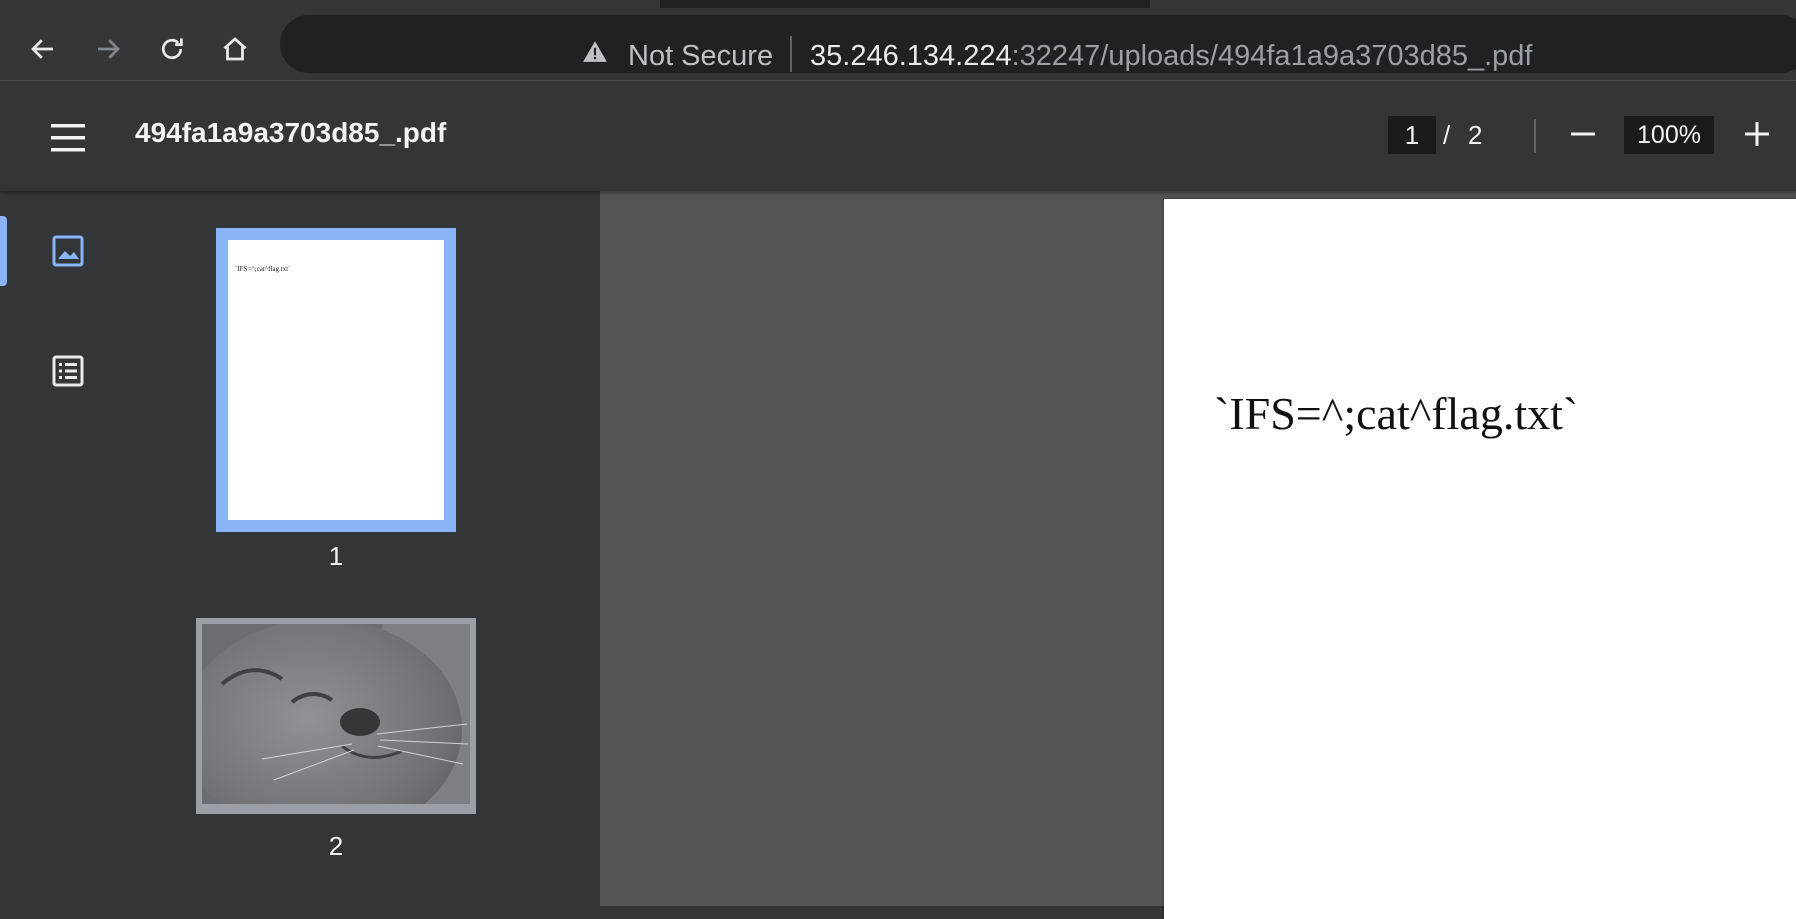 The height and width of the screenshot is (919, 1796). What do you see at coordinates (1535, 136) in the screenshot?
I see `toolbar-divider` at bounding box center [1535, 136].